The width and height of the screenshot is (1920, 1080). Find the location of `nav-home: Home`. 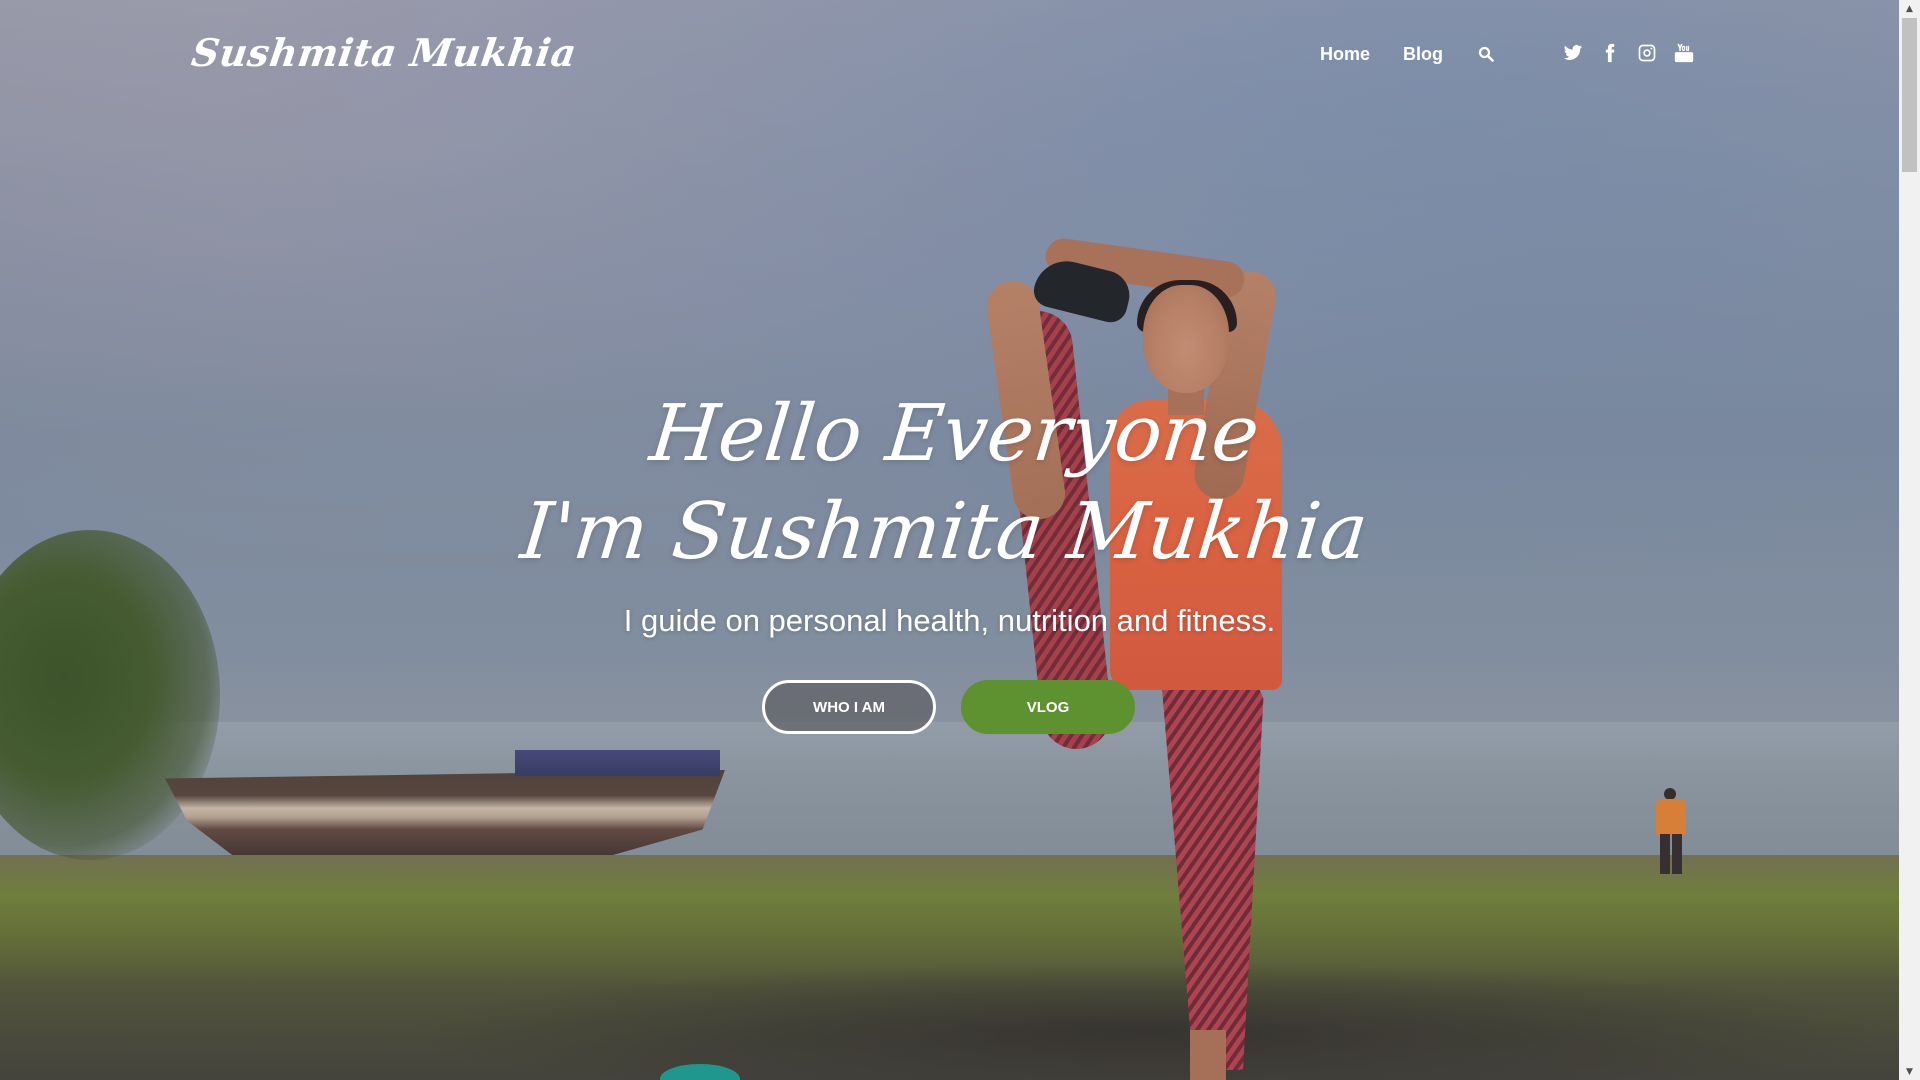

nav-home: Home is located at coordinates (1345, 54).